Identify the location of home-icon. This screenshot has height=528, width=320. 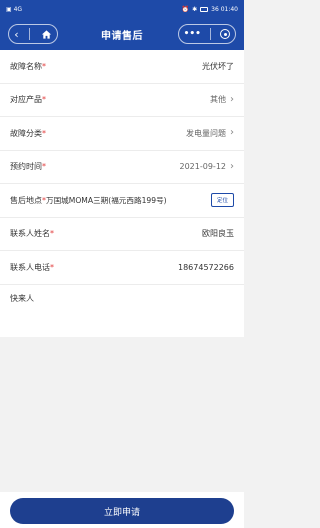
(46, 34).